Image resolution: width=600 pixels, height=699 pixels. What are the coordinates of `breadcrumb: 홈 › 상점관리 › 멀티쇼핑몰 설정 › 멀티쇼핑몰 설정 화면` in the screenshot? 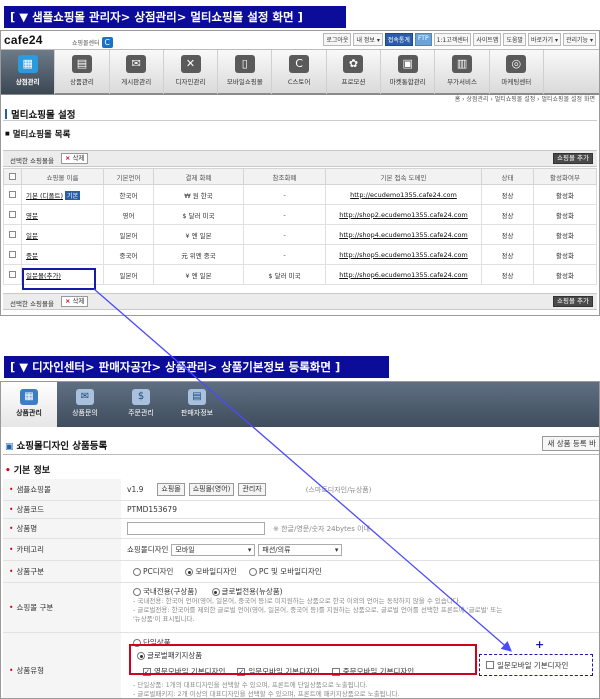 It's located at (524, 99).